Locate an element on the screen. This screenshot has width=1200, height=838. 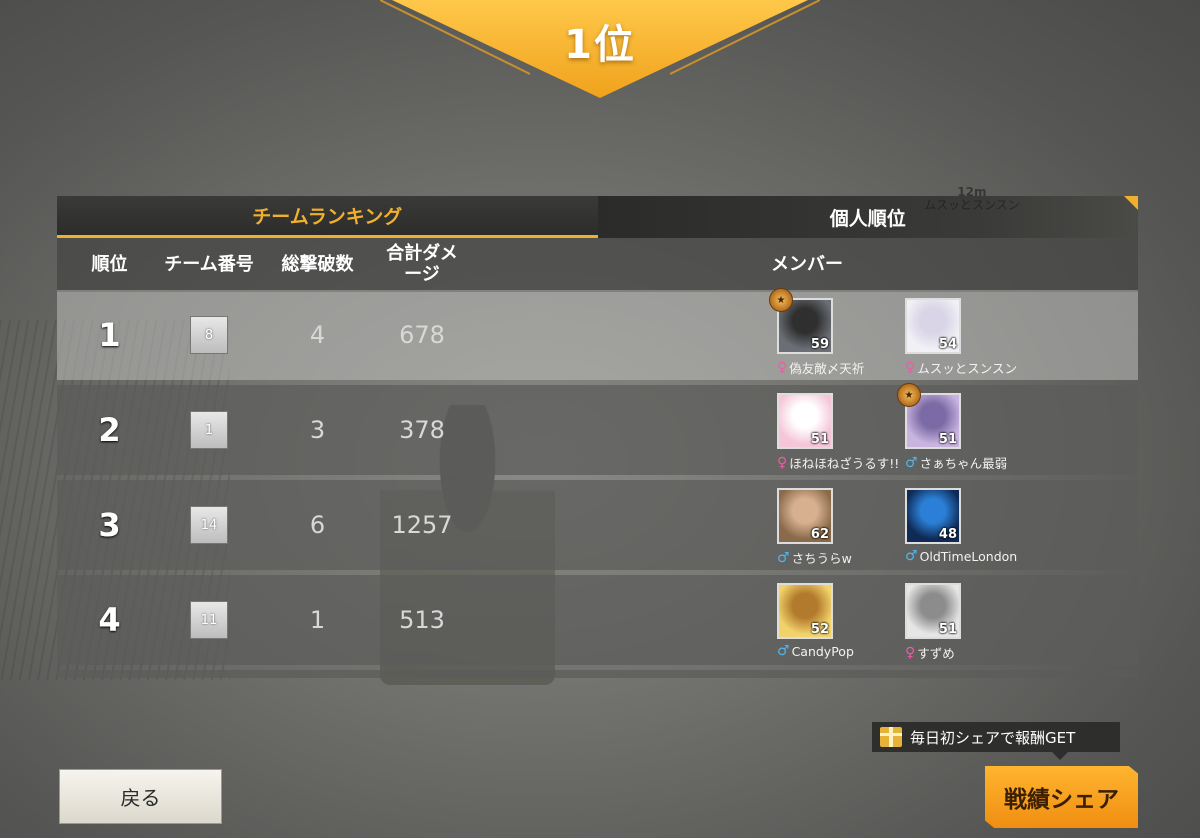
team-number-badge: 8 is located at coordinates (209, 335).